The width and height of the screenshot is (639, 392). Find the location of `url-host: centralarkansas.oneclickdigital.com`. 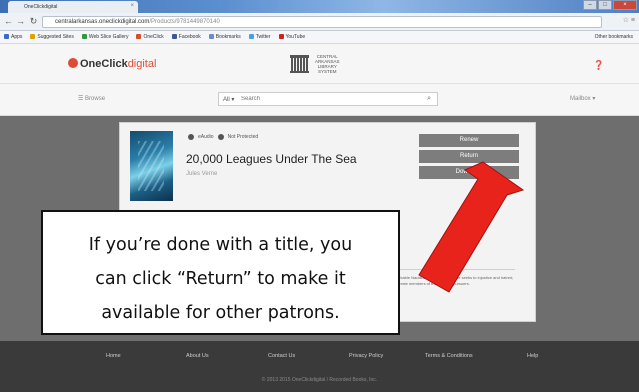

url-host: centralarkansas.oneclickdigital.com is located at coordinates (102, 22).